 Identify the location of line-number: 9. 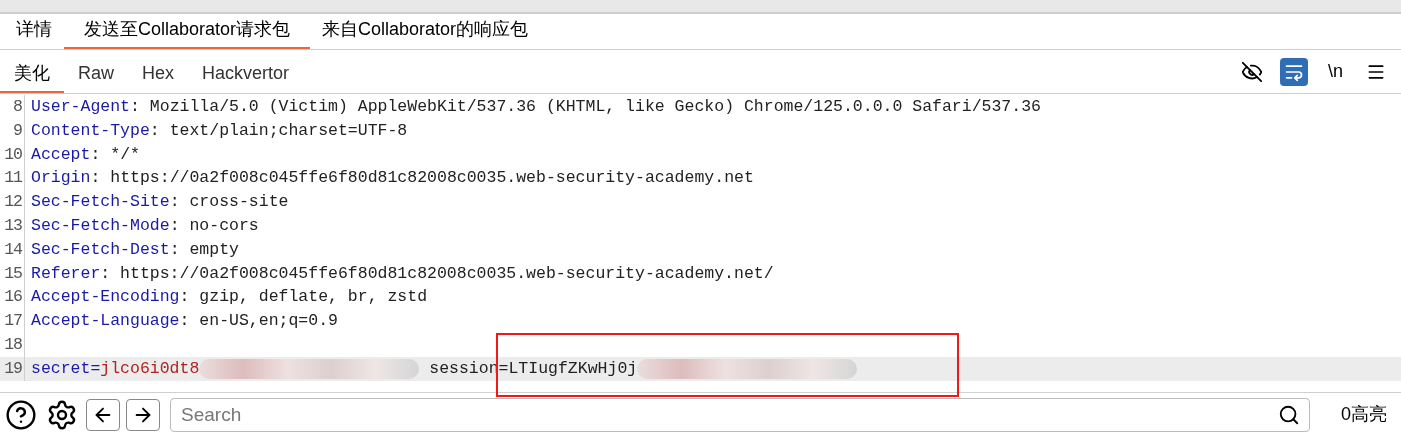
(17, 130).